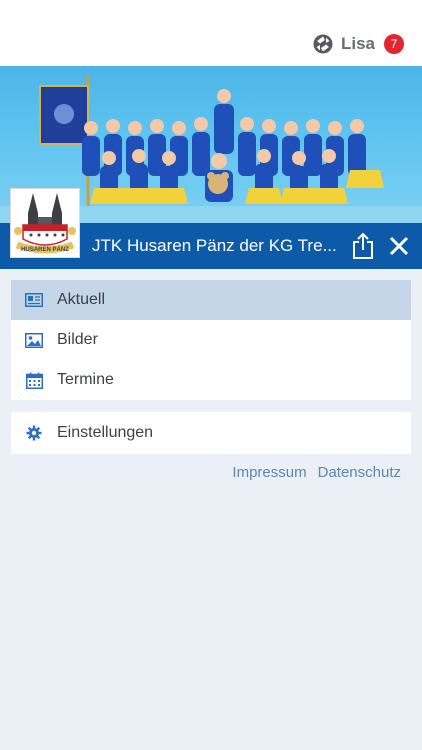 The width and height of the screenshot is (422, 750). I want to click on menu-item-label: Aktuell, so click(81, 299).